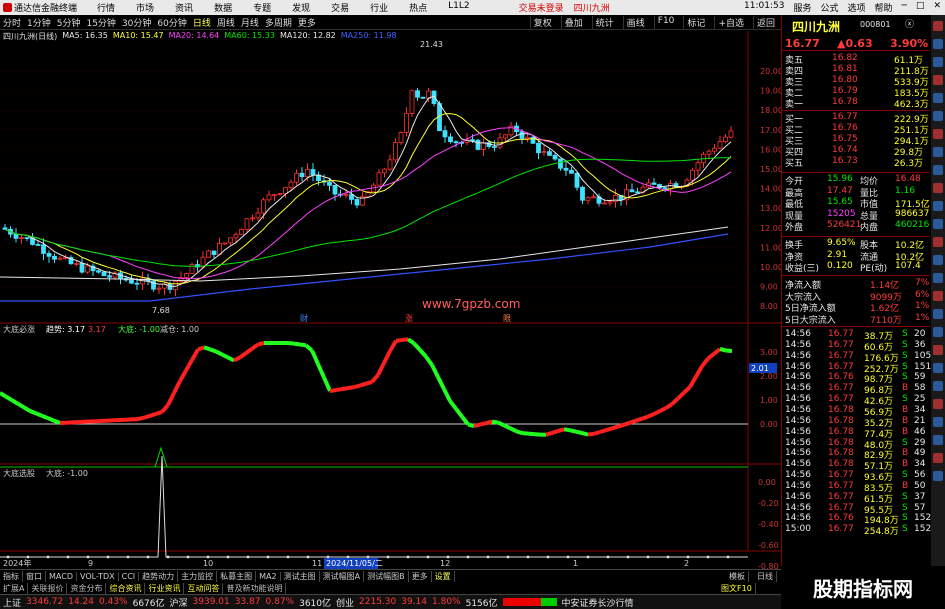 This screenshot has height=609, width=945. Describe the element at coordinates (171, 22) in the screenshot. I see `period-tab: 60分钟` at that location.